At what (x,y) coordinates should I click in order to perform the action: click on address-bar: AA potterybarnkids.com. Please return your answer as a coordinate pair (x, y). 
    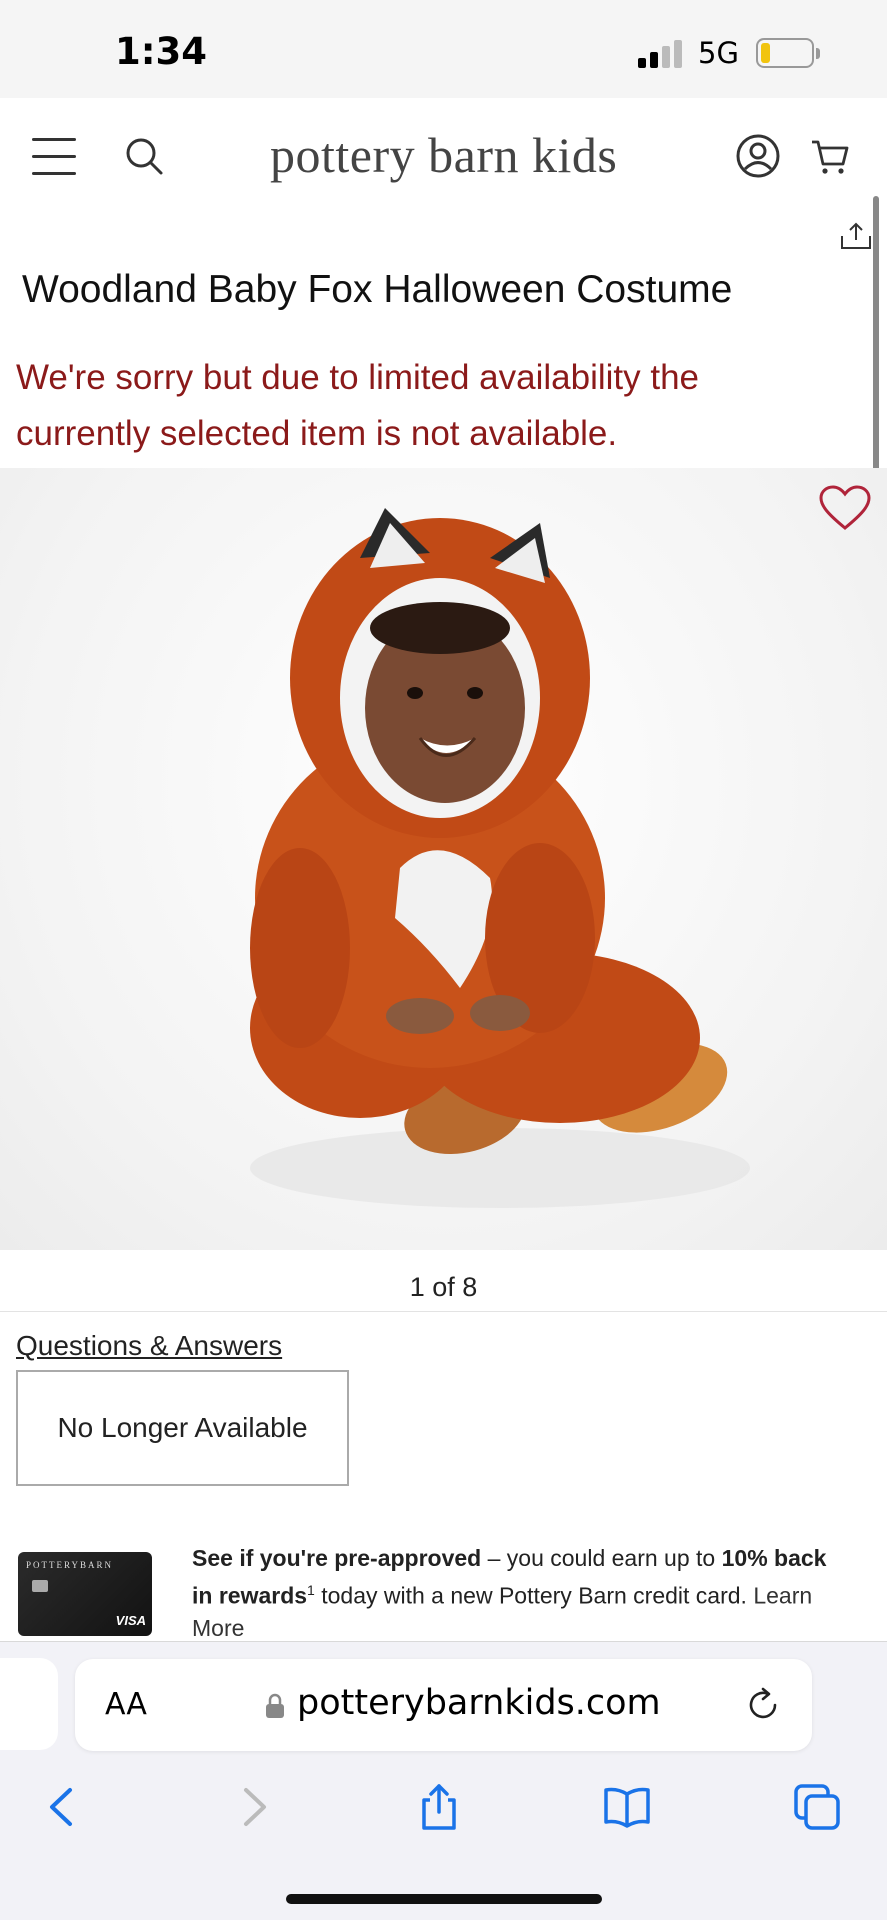
    Looking at the image, I should click on (443, 1705).